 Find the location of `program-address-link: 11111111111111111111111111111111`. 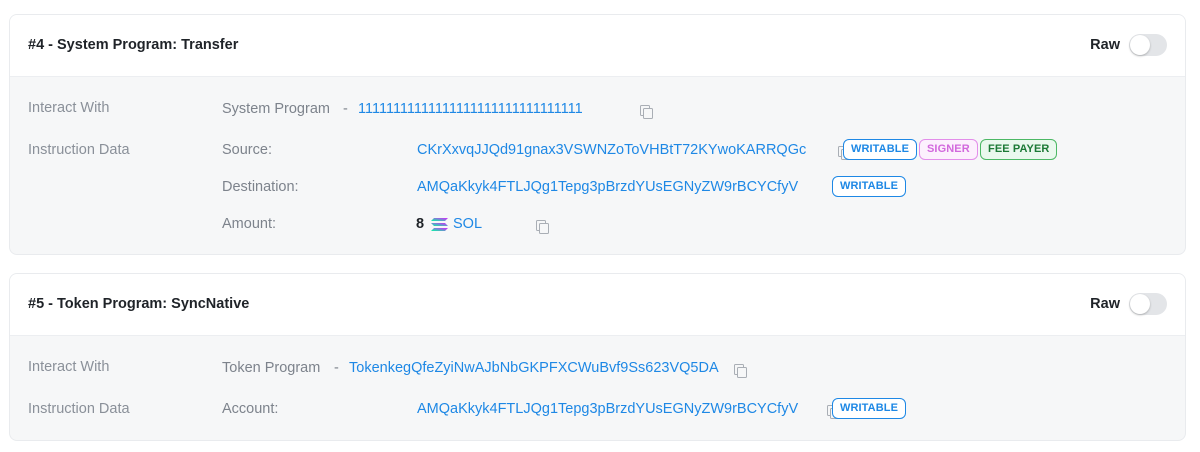

program-address-link: 11111111111111111111111111111111 is located at coordinates (470, 109).